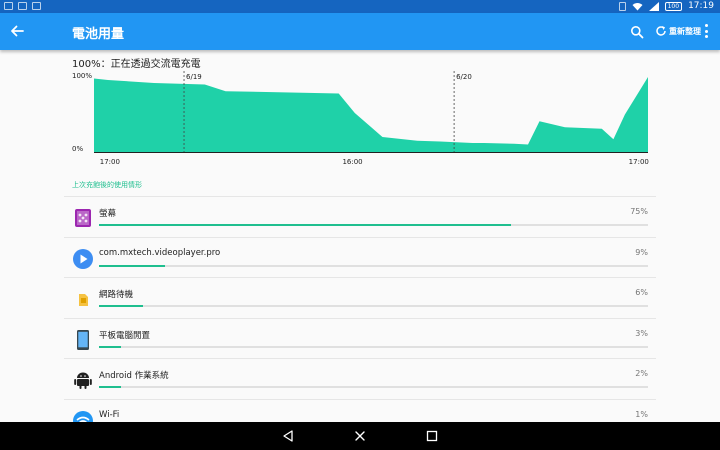 Image resolution: width=720 pixels, height=450 pixels. Describe the element at coordinates (116, 295) in the screenshot. I see `usage-app-name: 網路待機` at that location.